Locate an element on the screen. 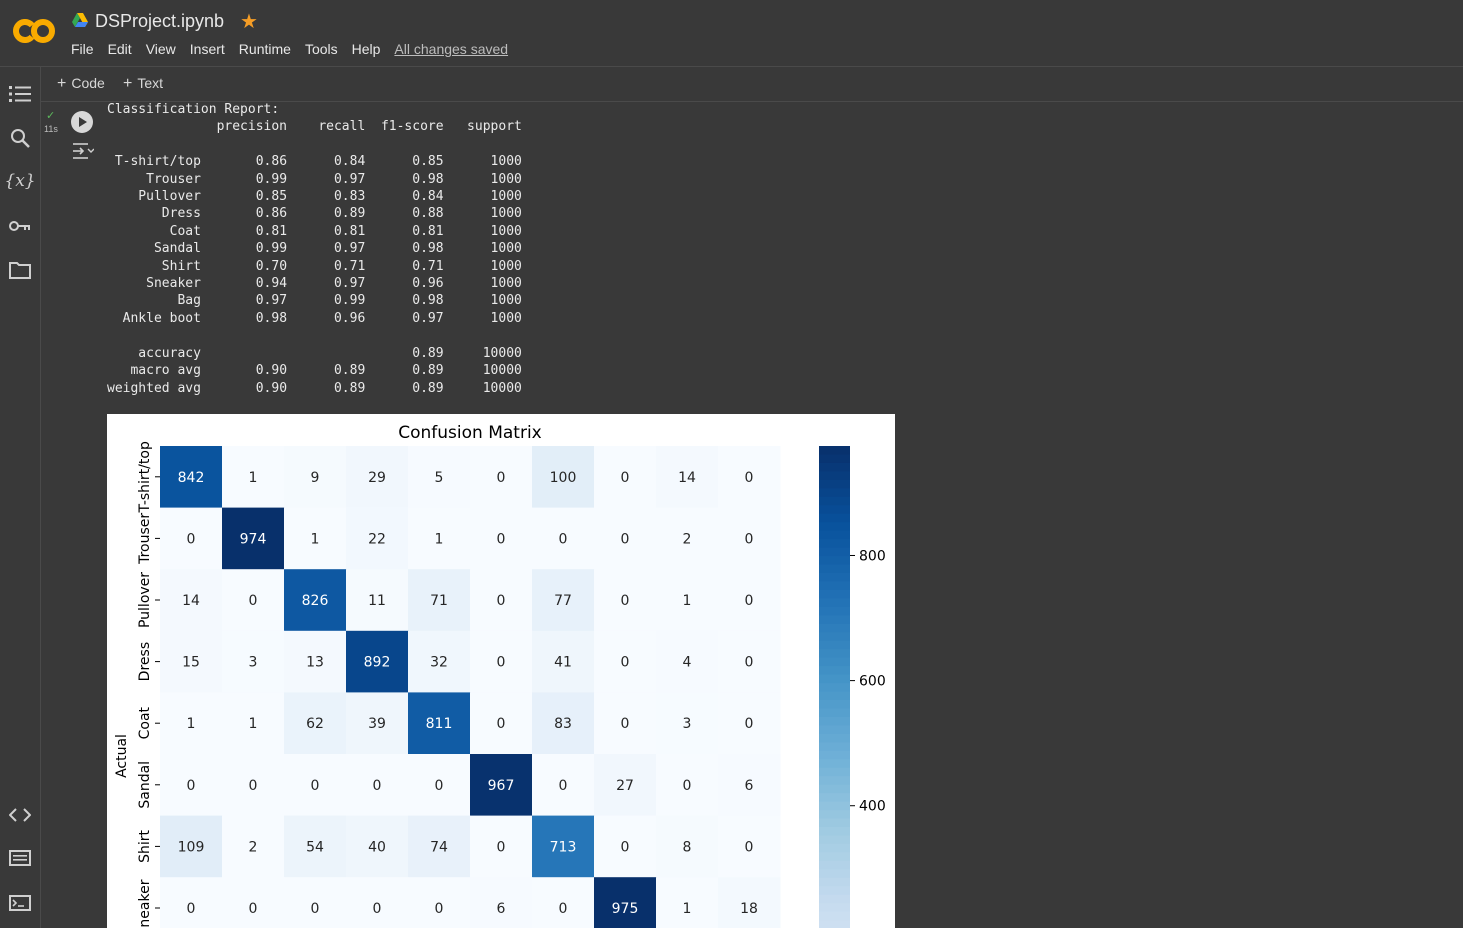 This screenshot has width=1463, height=928. menu-edit: Edit is located at coordinates (120, 49).